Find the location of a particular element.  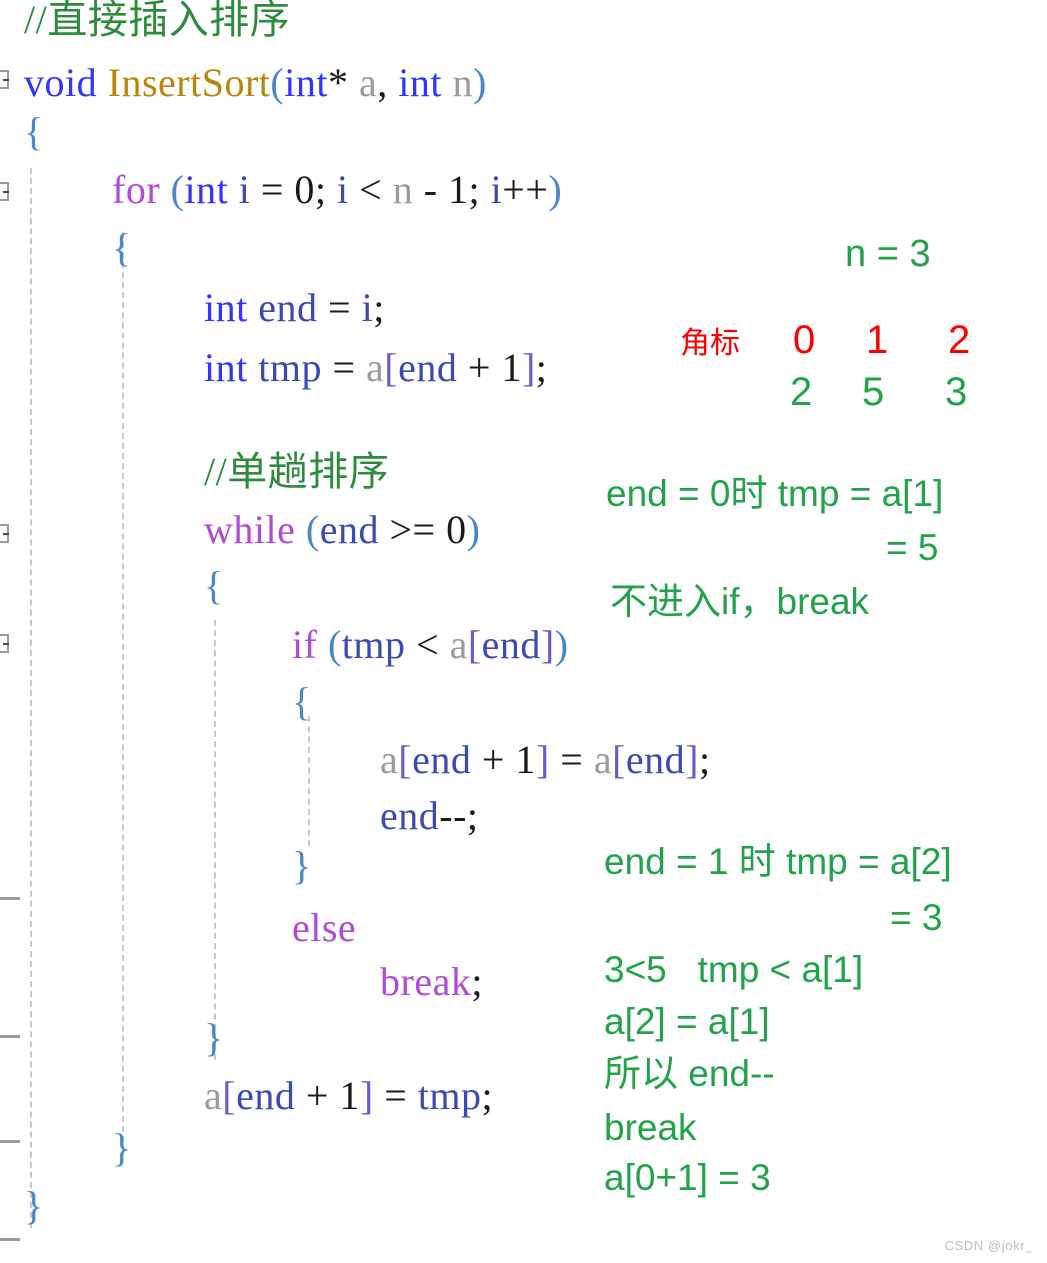

code-line-end-decrement: end--; is located at coordinates (429, 816).